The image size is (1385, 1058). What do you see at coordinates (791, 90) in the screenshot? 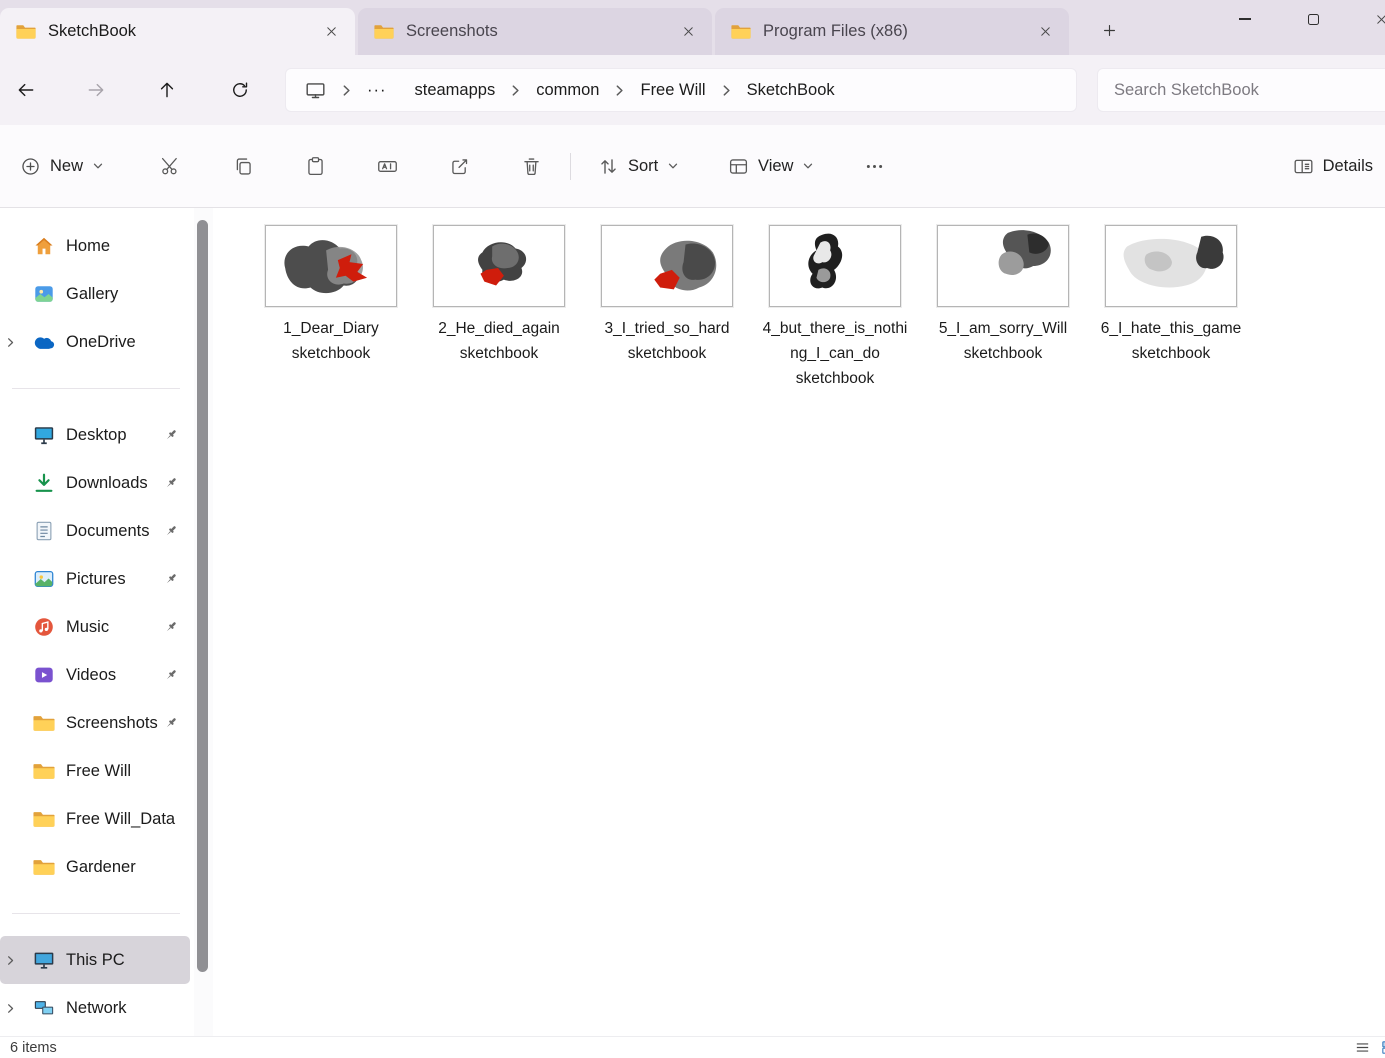
I see `breadcrumb-item-sketchbook: SketchBook` at bounding box center [791, 90].